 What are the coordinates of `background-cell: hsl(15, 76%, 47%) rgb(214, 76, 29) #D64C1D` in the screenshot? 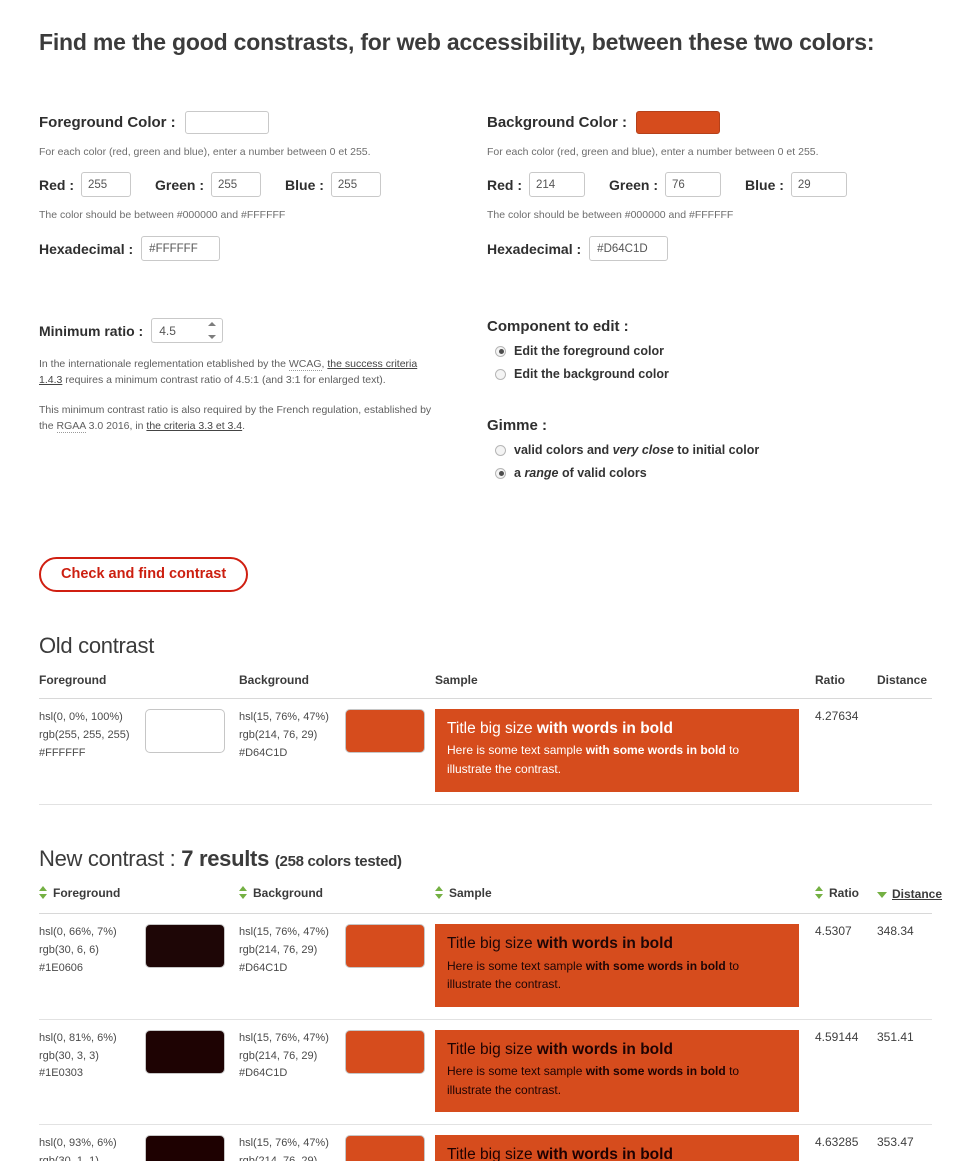 It's located at (337, 1072).